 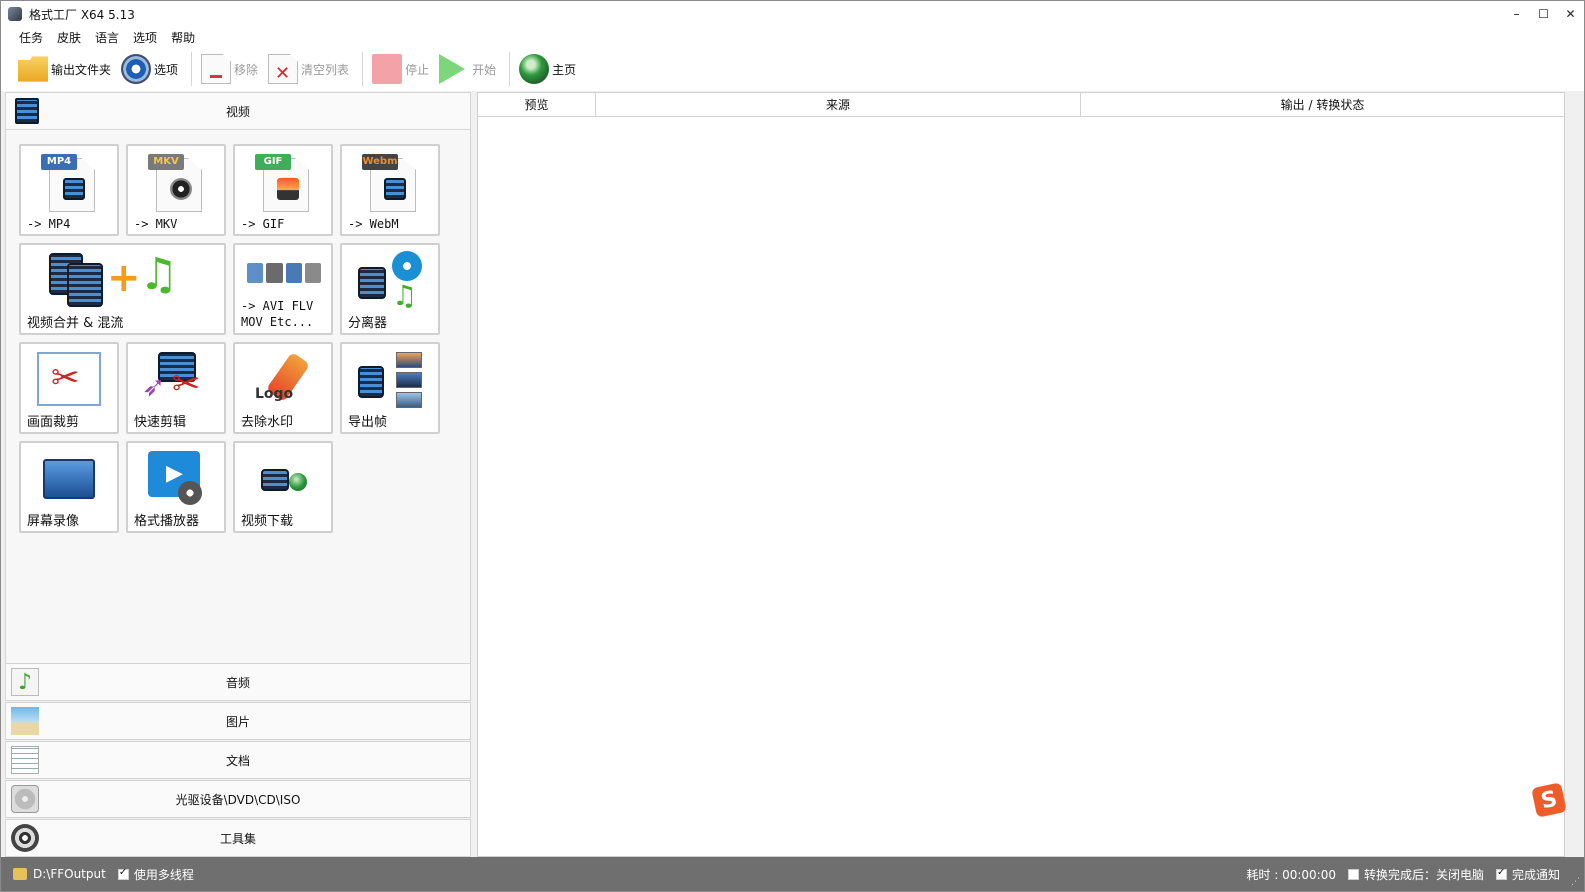 What do you see at coordinates (166, 162) in the screenshot?
I see `mkv-badge: MKV` at bounding box center [166, 162].